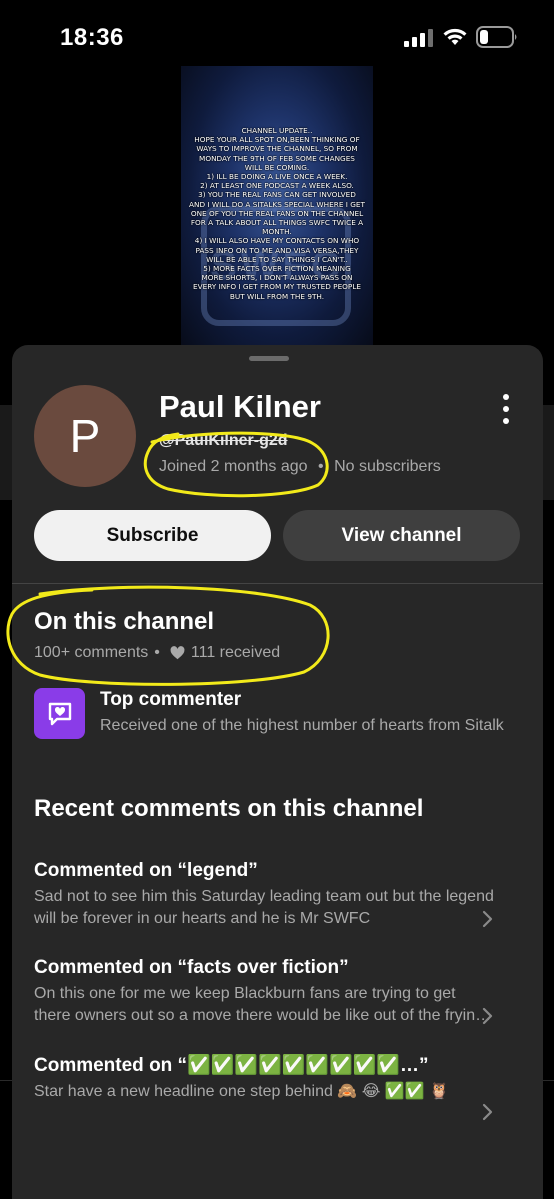 This screenshot has height=1199, width=554. What do you see at coordinates (92, 37) in the screenshot?
I see `status-time: 18:36` at bounding box center [92, 37].